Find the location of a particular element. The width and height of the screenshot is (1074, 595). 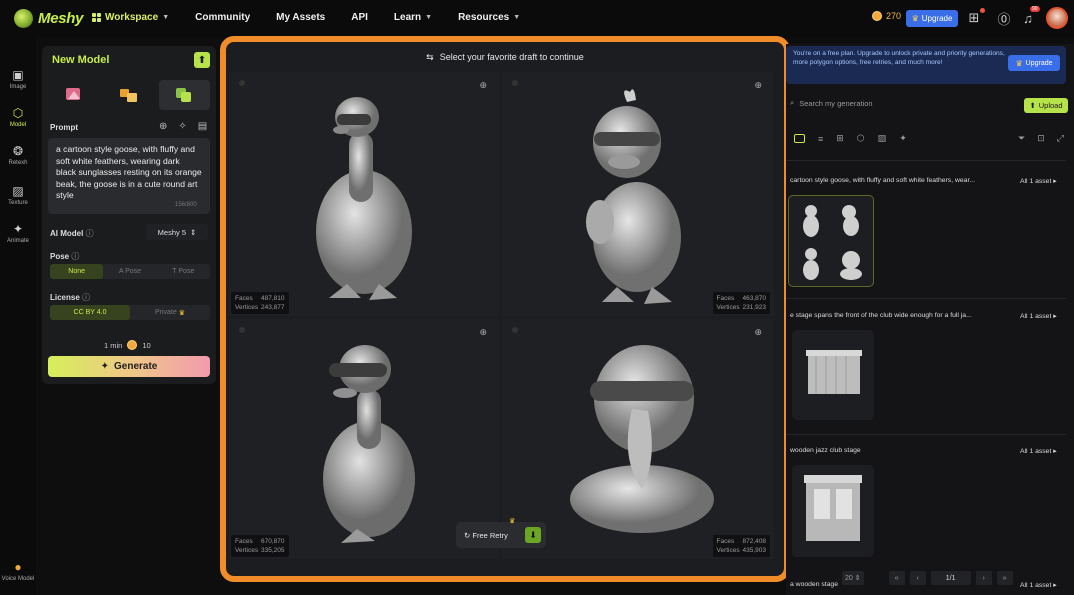

gift-icon: ⊞ is located at coordinates (974, 18).